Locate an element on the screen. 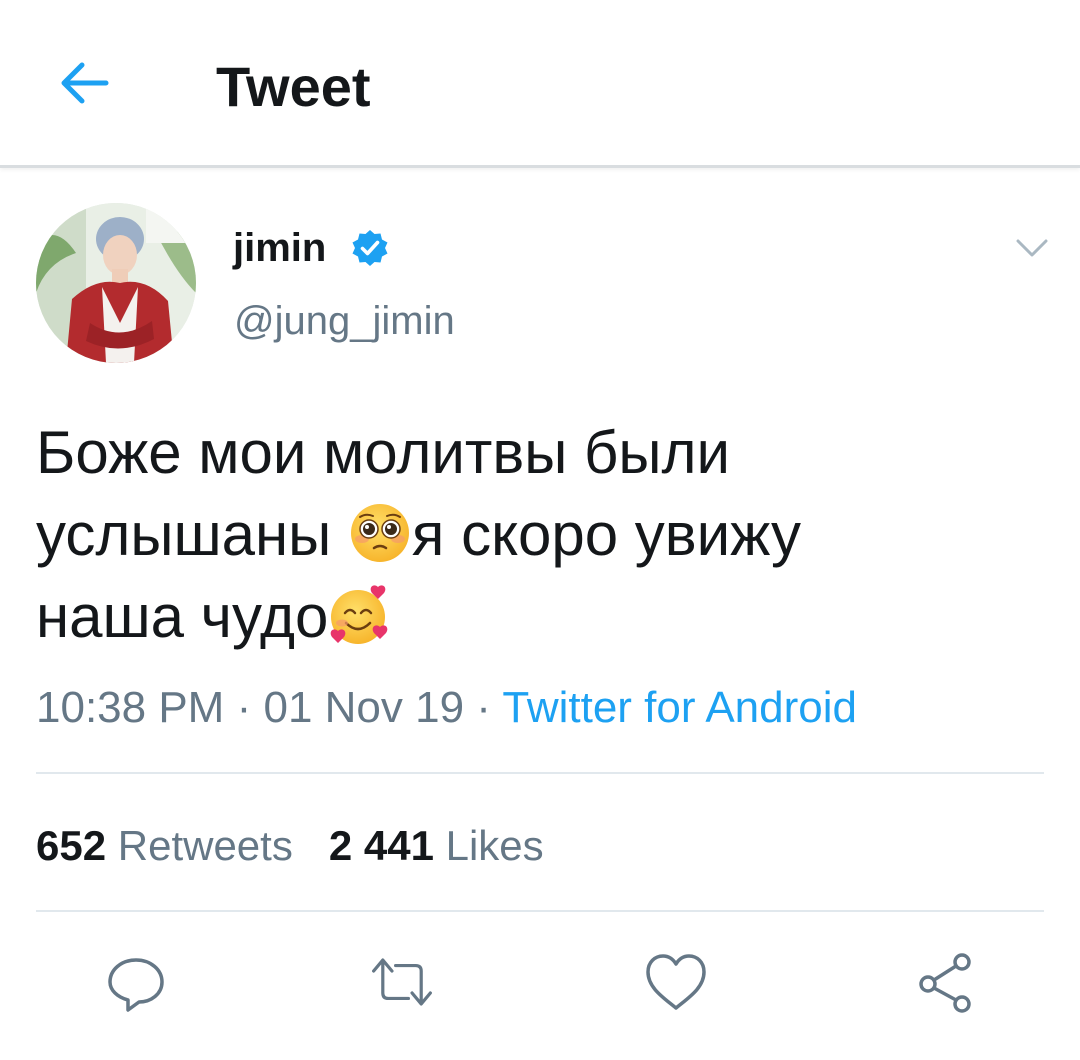  retweets-stat: 652 Retweets is located at coordinates (164, 846).